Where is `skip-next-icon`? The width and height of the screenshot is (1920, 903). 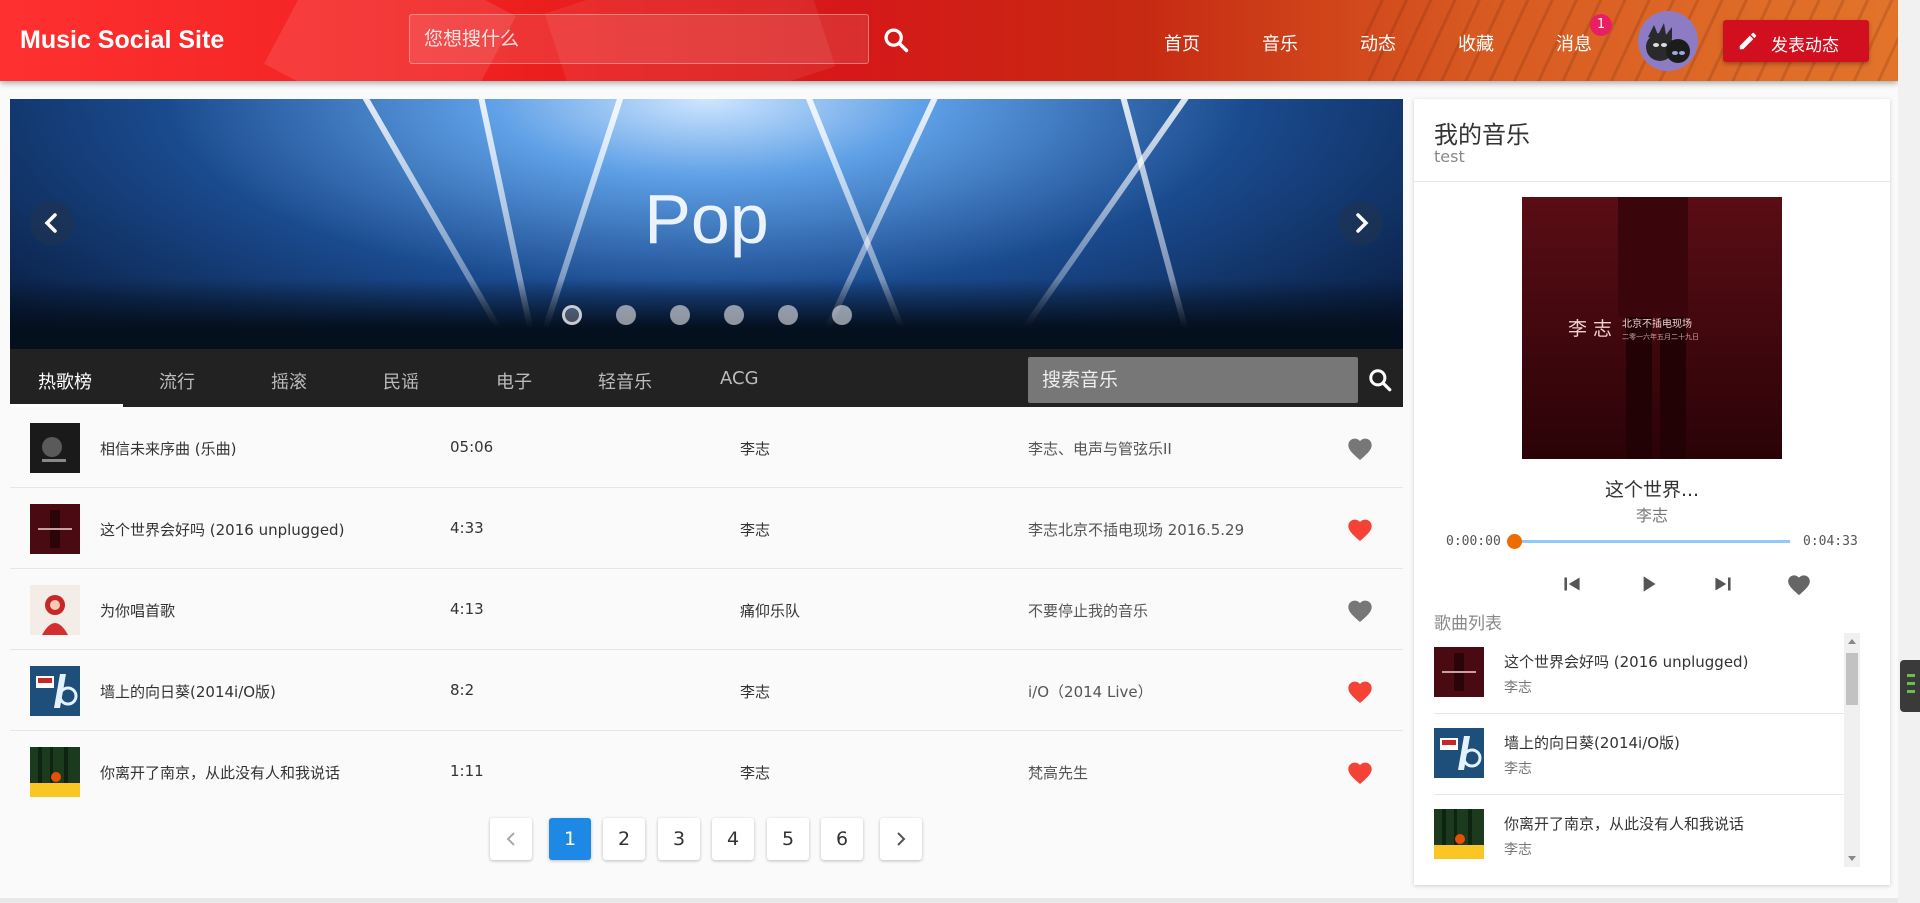 skip-next-icon is located at coordinates (1723, 584).